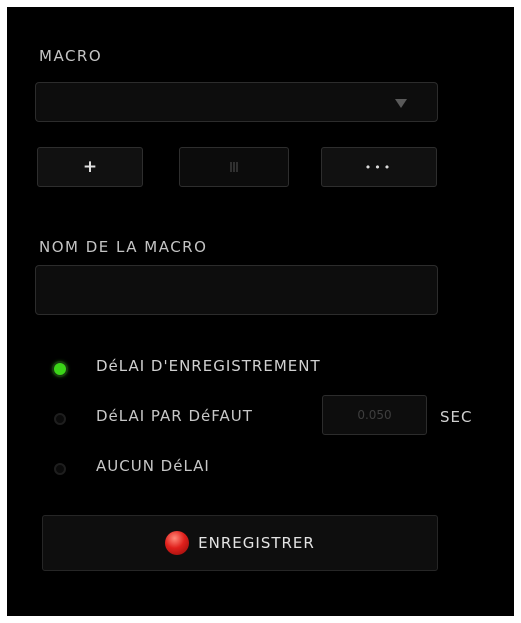 The height and width of the screenshot is (623, 521). I want to click on radio-no-delay, so click(60, 469).